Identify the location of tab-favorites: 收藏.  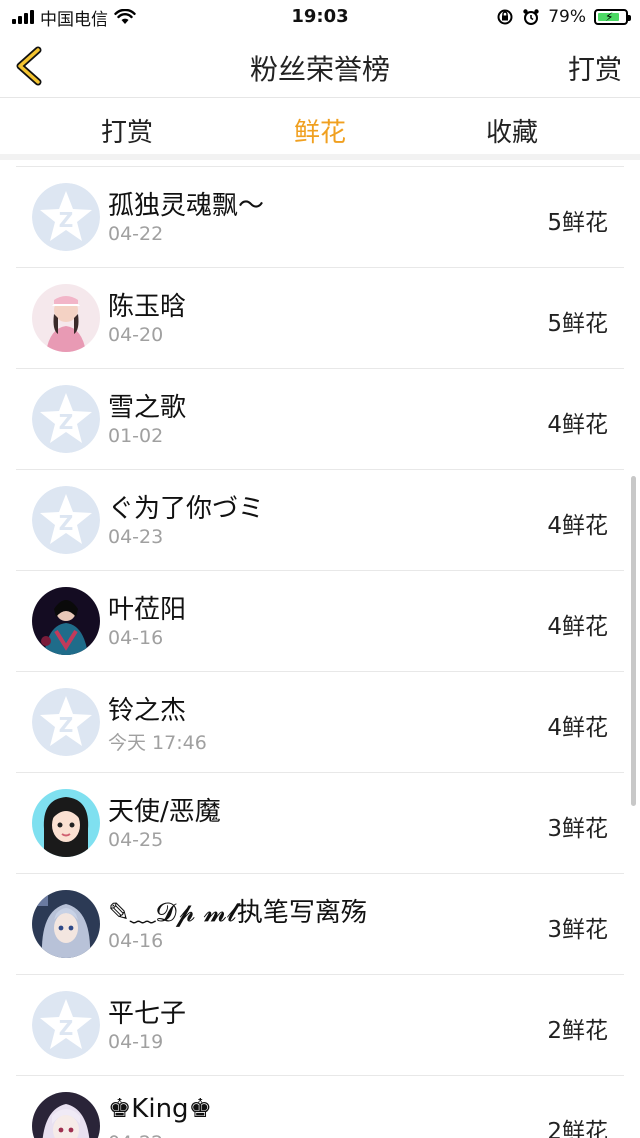
(512, 130).